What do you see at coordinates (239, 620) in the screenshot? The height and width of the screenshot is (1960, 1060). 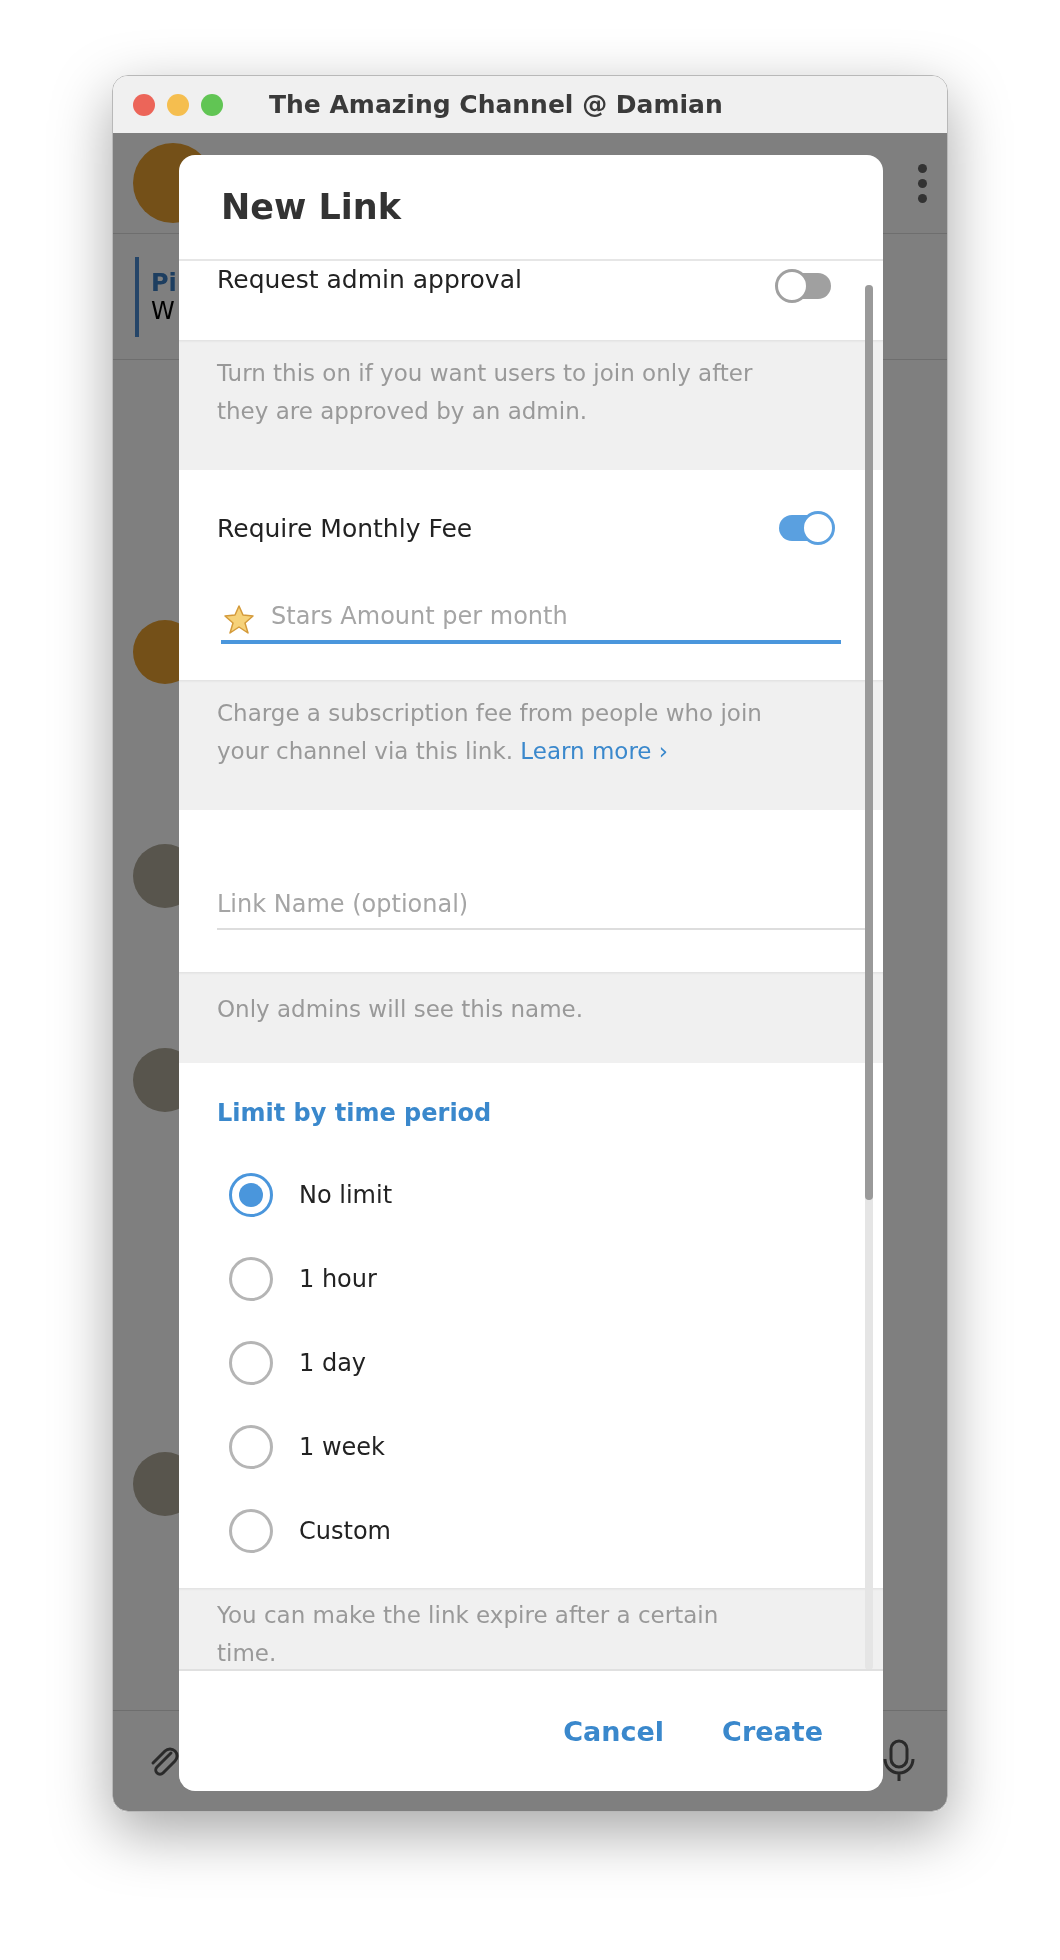 I see `star-icon` at bounding box center [239, 620].